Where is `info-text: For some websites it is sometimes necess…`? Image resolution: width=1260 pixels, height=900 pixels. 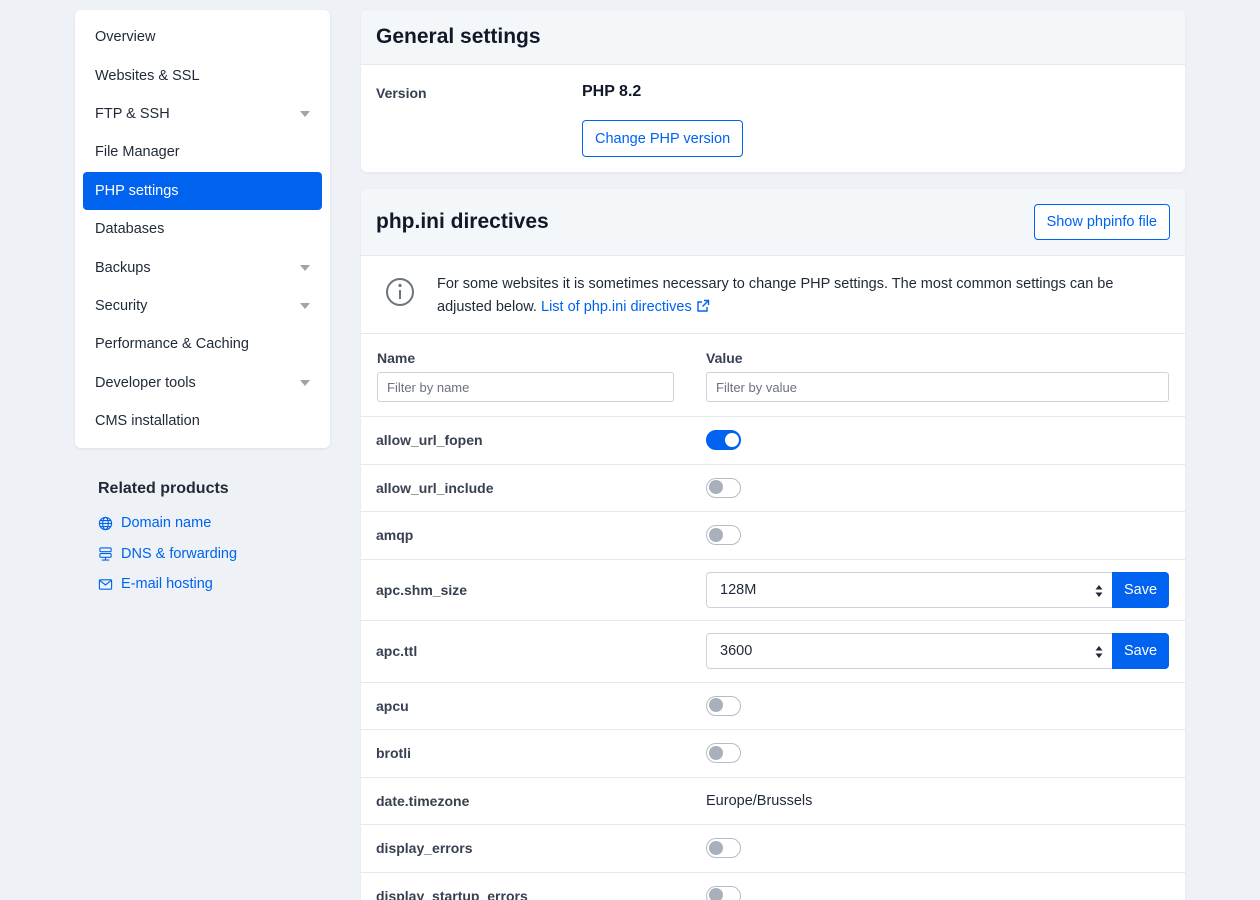 info-text: For some websites it is sometimes necess… is located at coordinates (775, 295).